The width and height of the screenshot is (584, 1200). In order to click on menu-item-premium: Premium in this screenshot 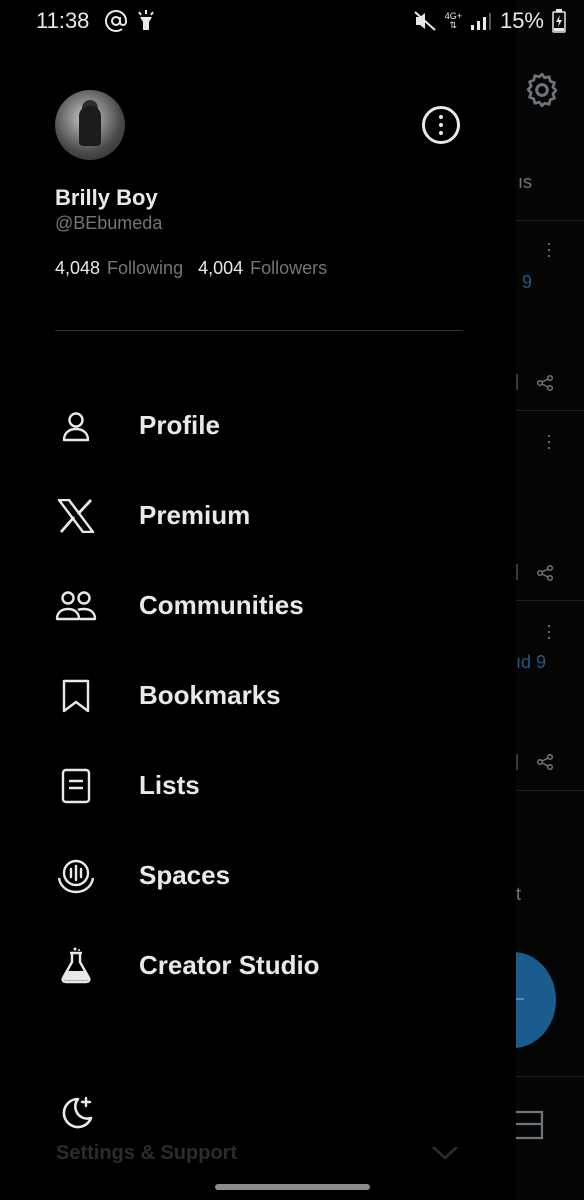, I will do `click(258, 515)`.